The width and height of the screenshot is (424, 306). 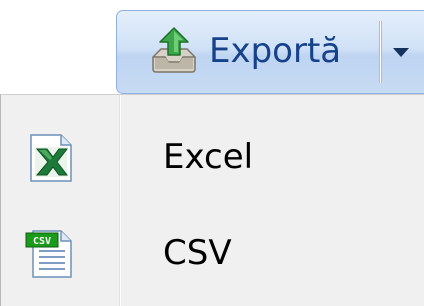 What do you see at coordinates (51, 158) in the screenshot?
I see `excel-file-icon` at bounding box center [51, 158].